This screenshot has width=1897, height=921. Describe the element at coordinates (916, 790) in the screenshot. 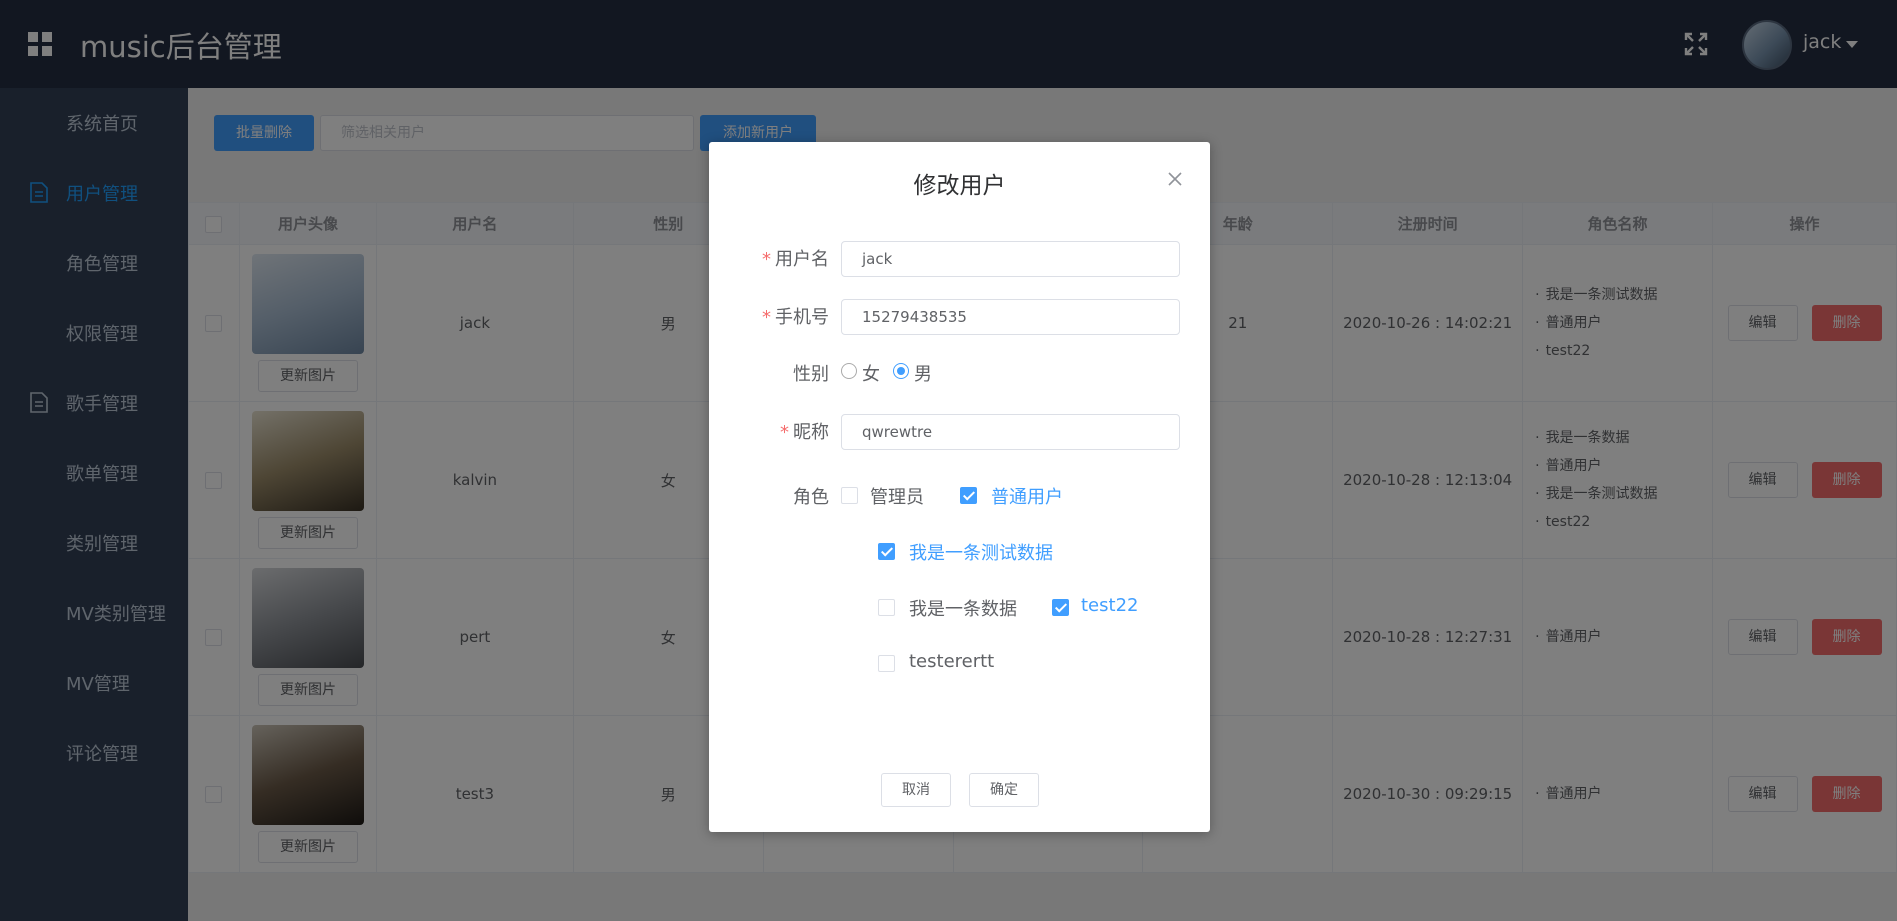

I see `cancel-button: 取消` at that location.